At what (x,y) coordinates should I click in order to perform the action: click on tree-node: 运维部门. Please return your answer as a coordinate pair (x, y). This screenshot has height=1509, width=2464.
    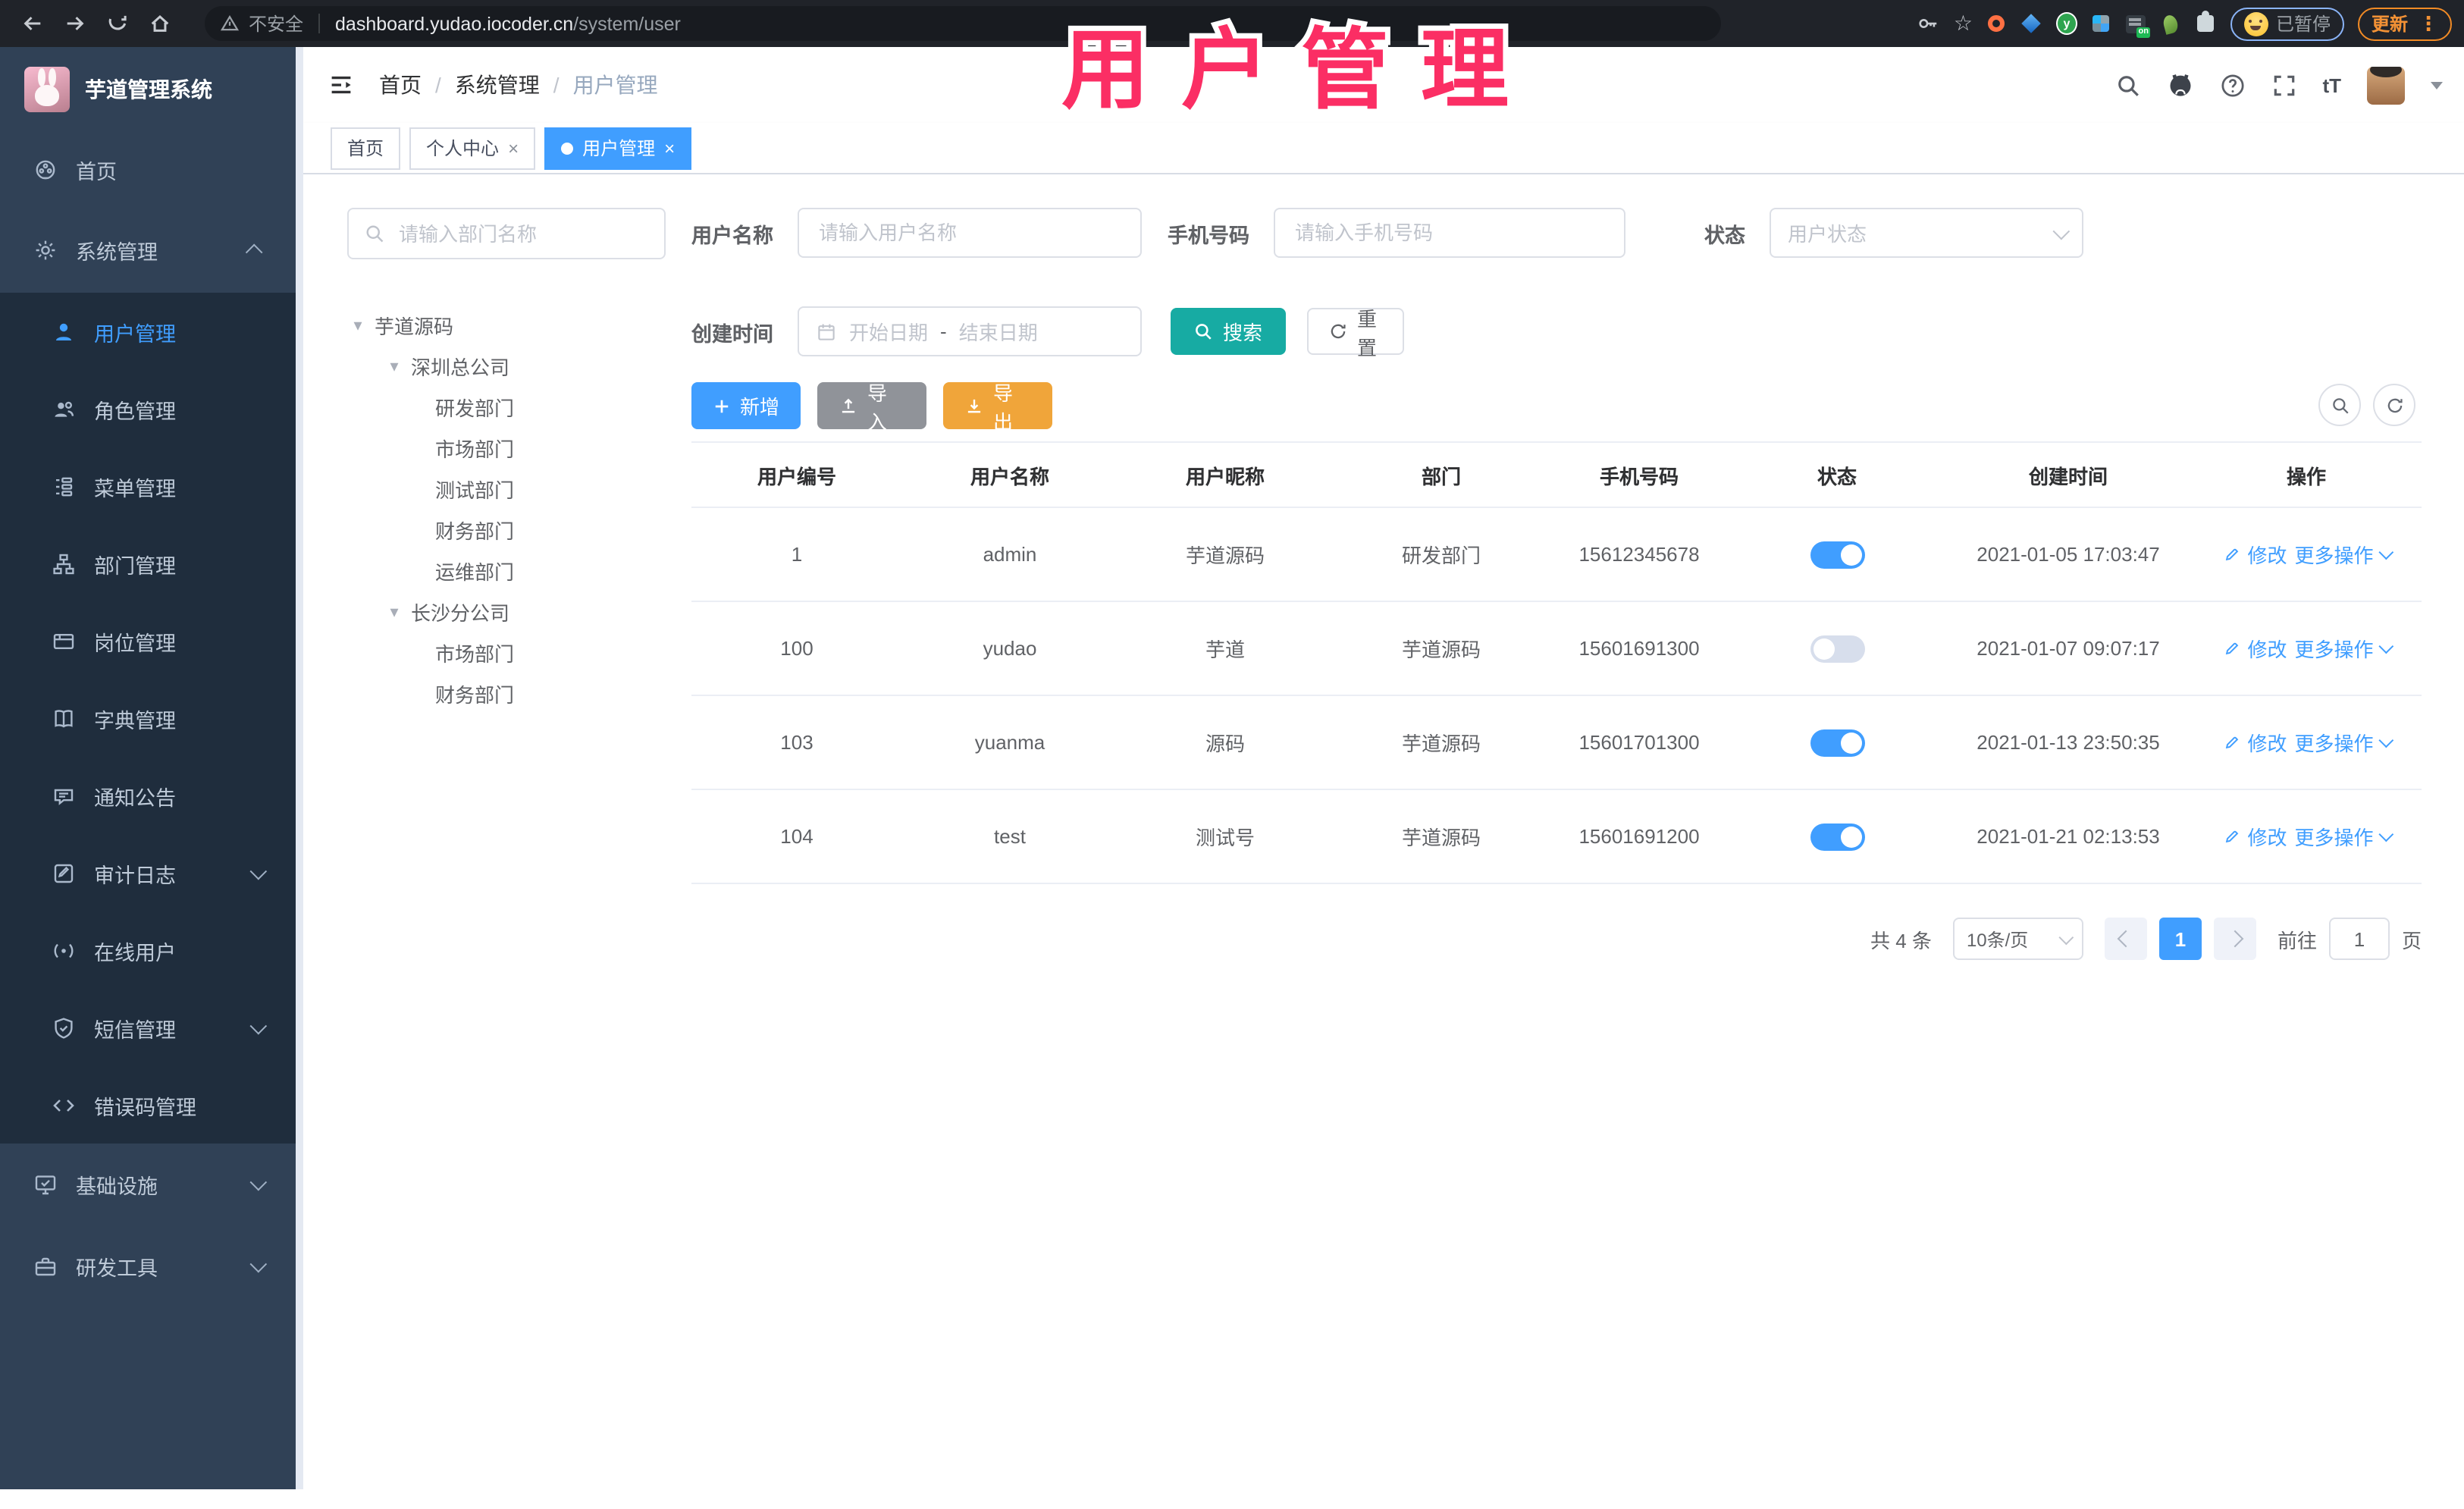
    Looking at the image, I should click on (506, 571).